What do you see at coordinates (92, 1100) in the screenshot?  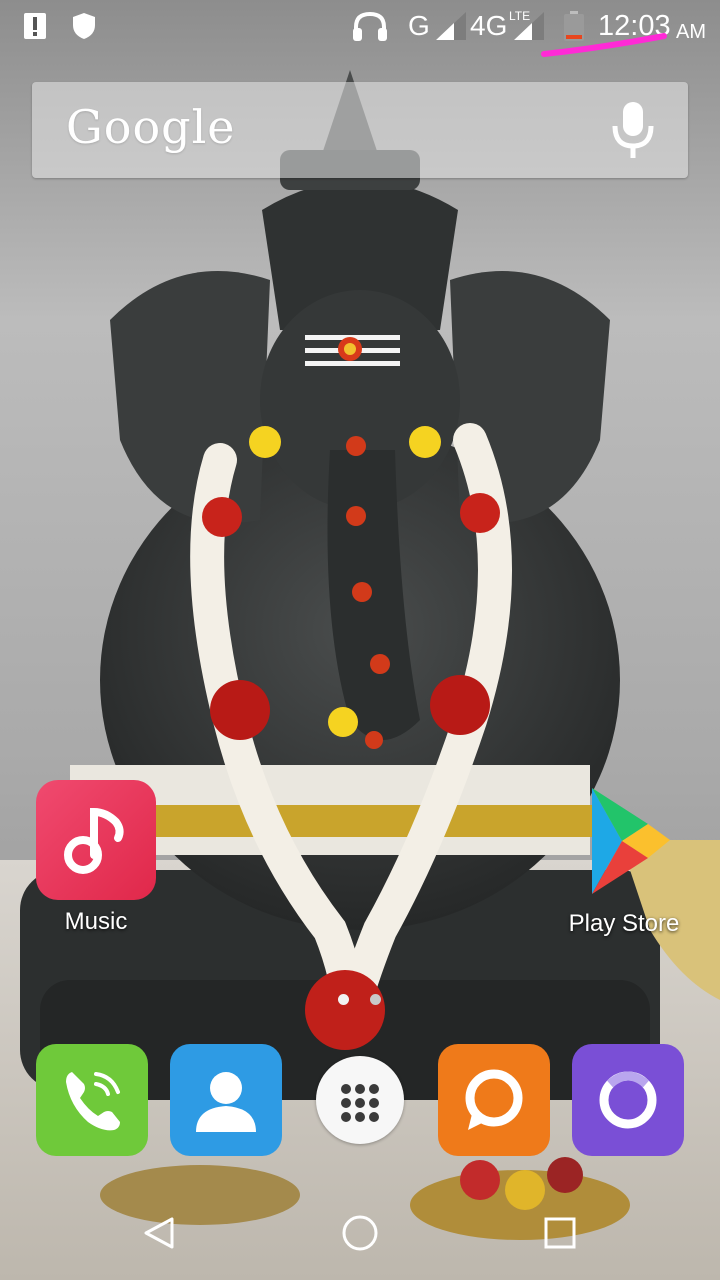 I see `phone-icon` at bounding box center [92, 1100].